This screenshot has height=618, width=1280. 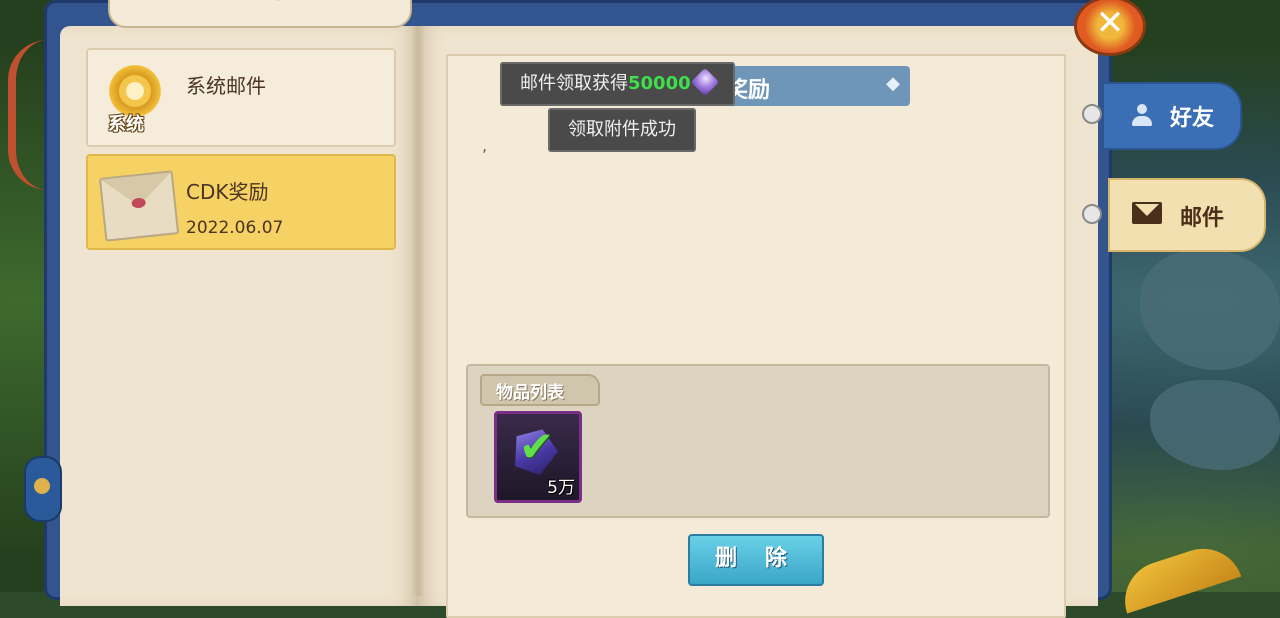 I want to click on item-quantity: 5万, so click(x=561, y=488).